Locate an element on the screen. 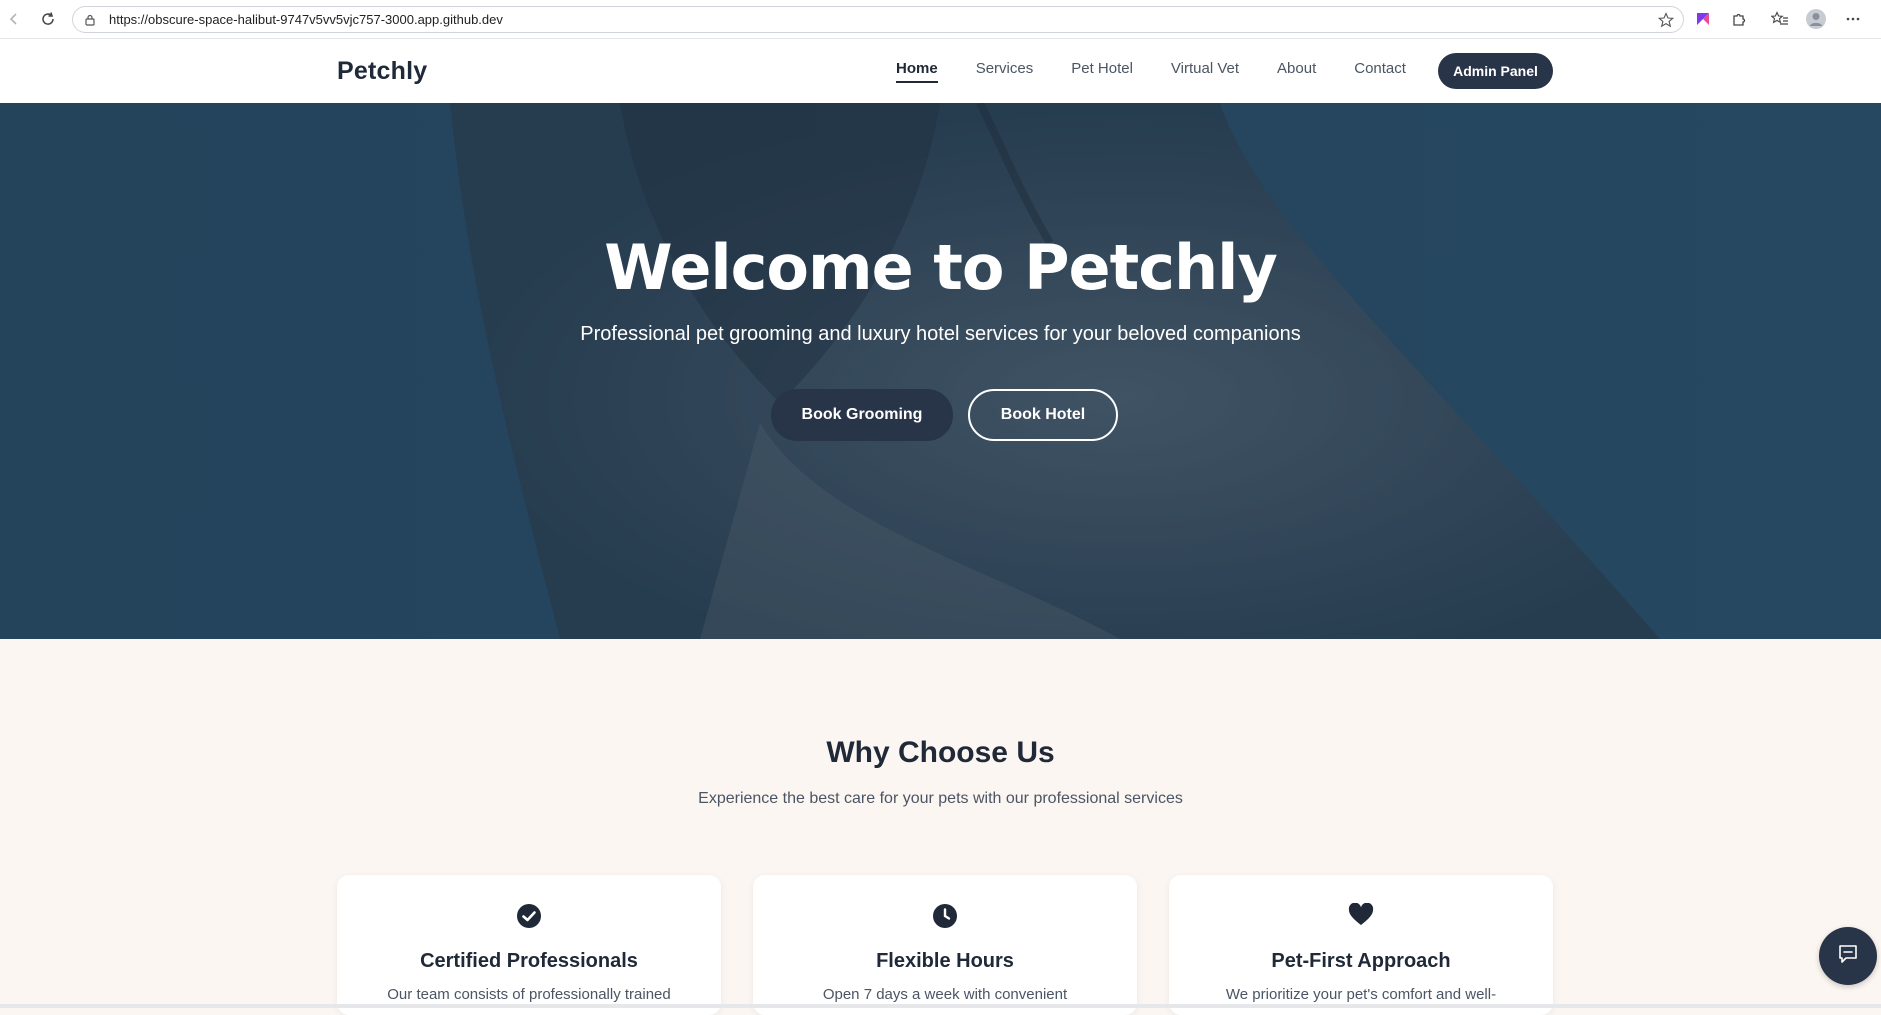  favorite-star-icon is located at coordinates (1666, 20).